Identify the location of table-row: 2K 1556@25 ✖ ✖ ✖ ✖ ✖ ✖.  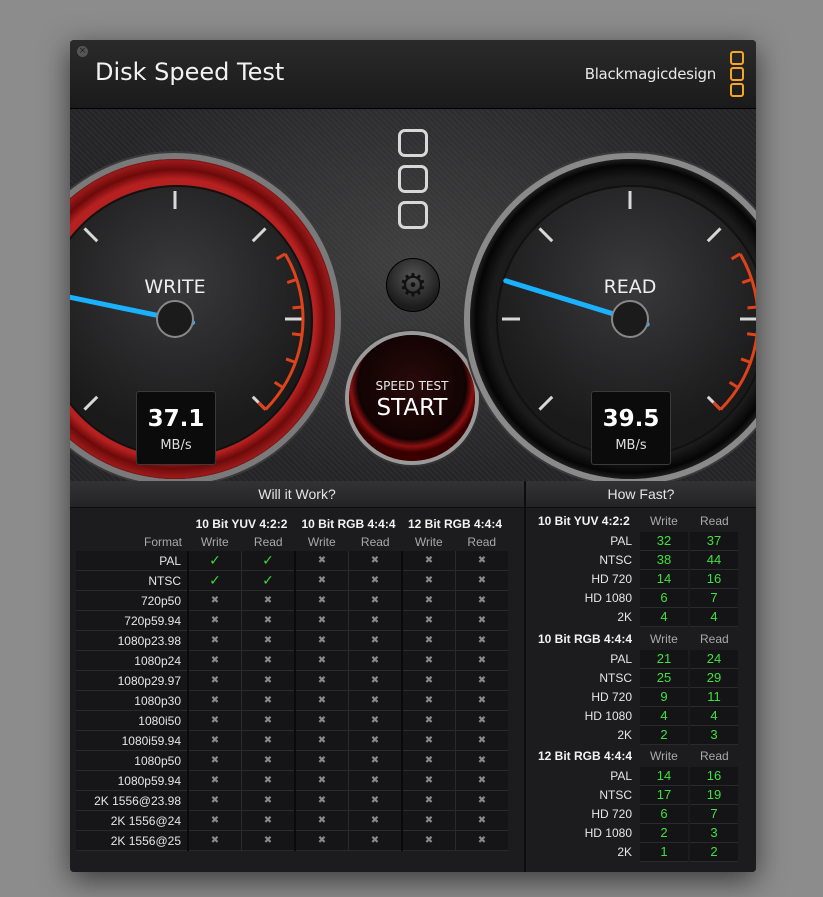
(292, 840).